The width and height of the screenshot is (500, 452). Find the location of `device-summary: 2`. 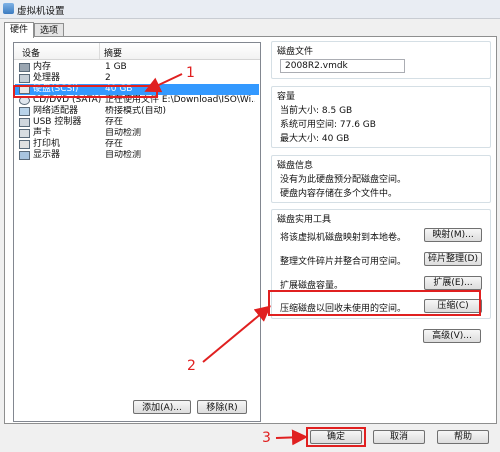

device-summary: 2 is located at coordinates (108, 78).